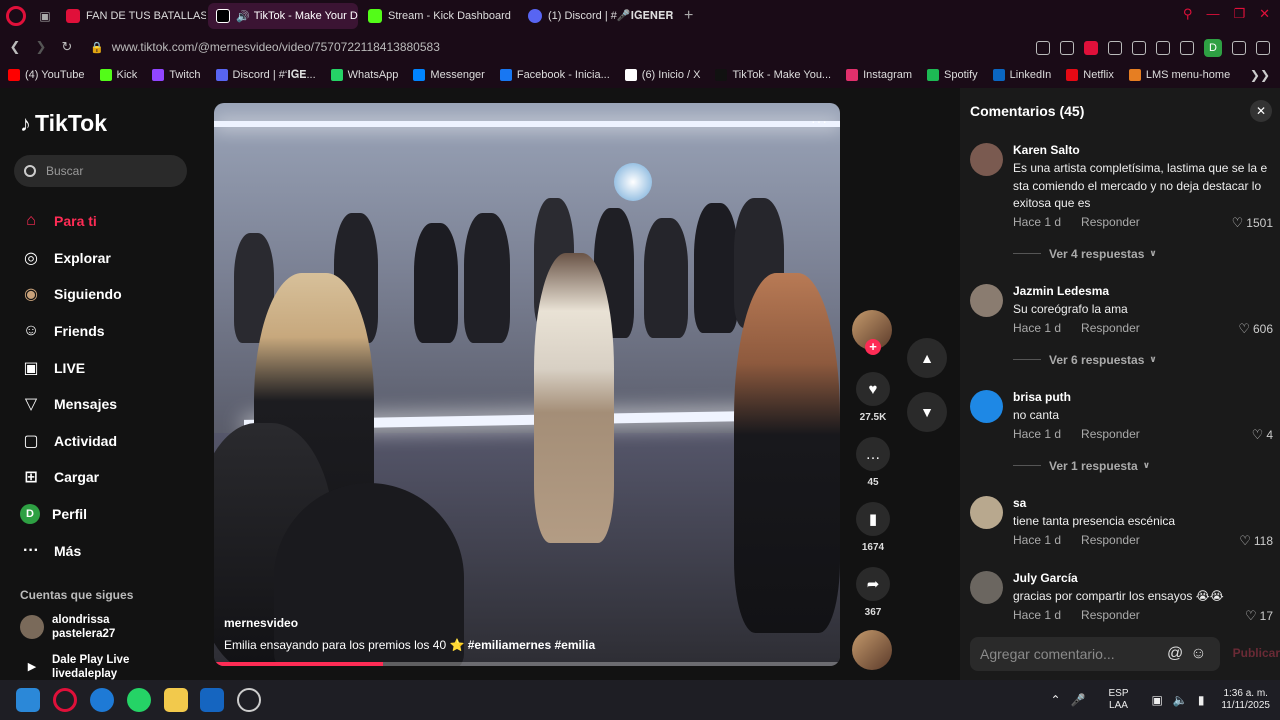 The width and height of the screenshot is (1280, 720). I want to click on whatsapp-taskbar-icon, so click(139, 700).